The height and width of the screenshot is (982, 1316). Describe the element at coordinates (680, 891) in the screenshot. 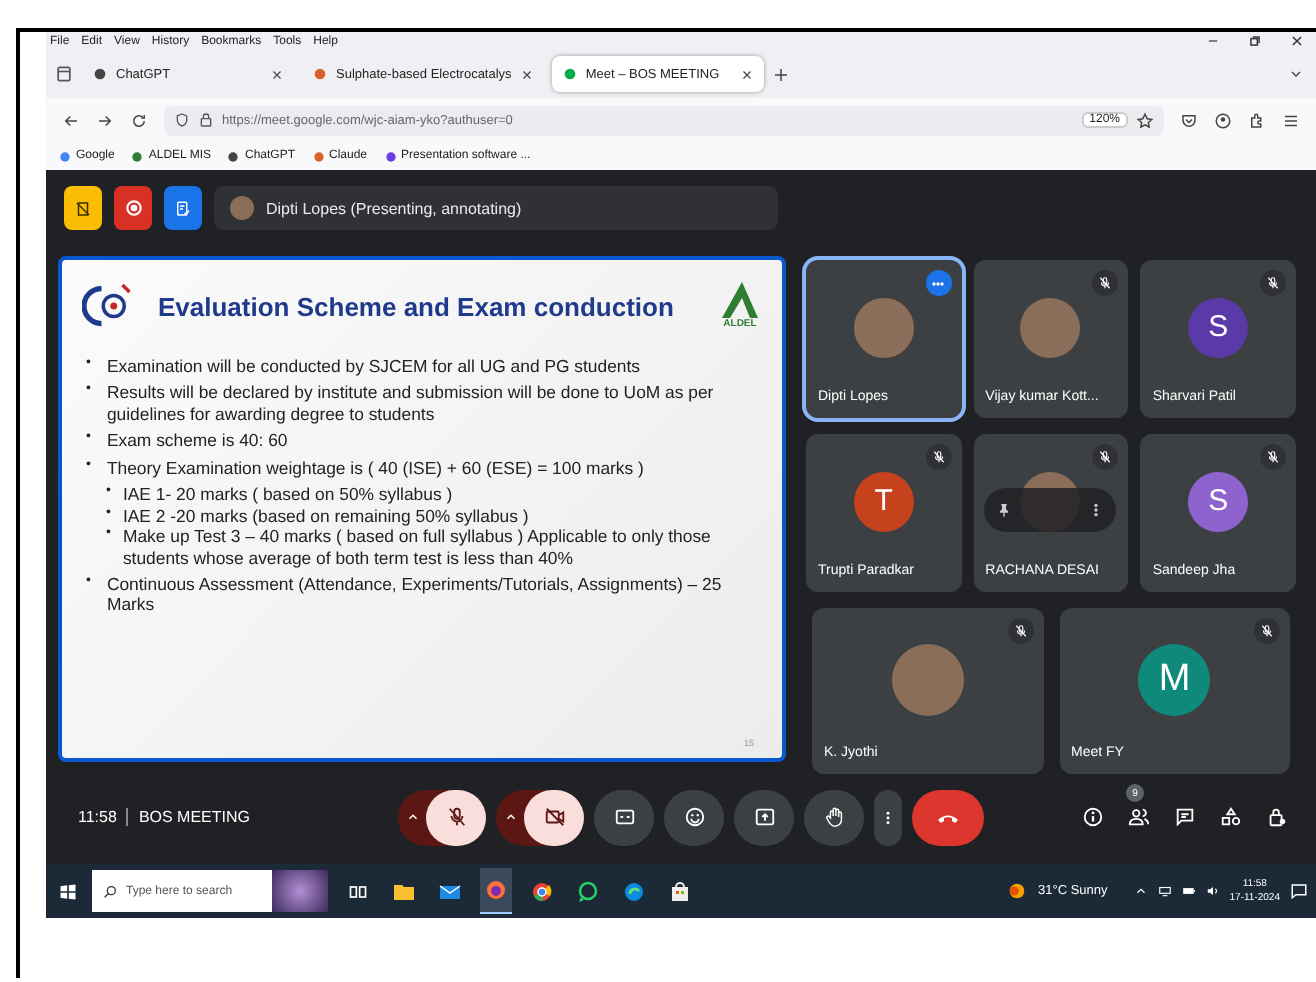

I see `store-bag-icon` at that location.